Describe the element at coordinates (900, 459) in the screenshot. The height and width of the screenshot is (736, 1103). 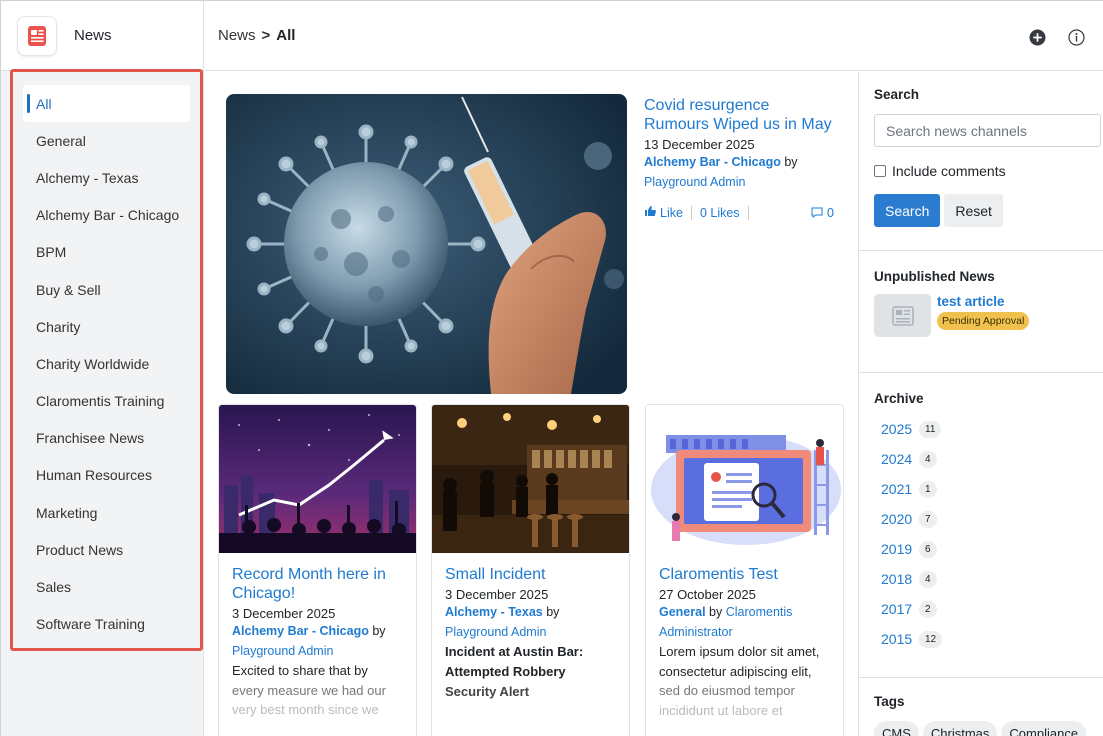
I see `archive-year: 2024` at that location.